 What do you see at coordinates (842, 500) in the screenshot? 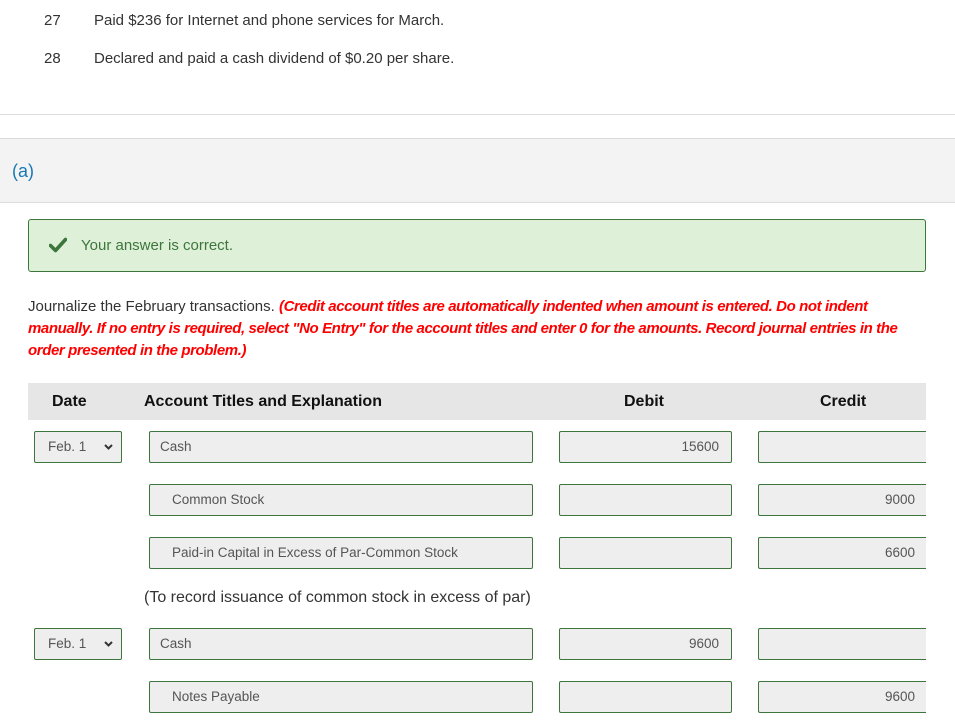
I see `credit-input: 9000` at bounding box center [842, 500].